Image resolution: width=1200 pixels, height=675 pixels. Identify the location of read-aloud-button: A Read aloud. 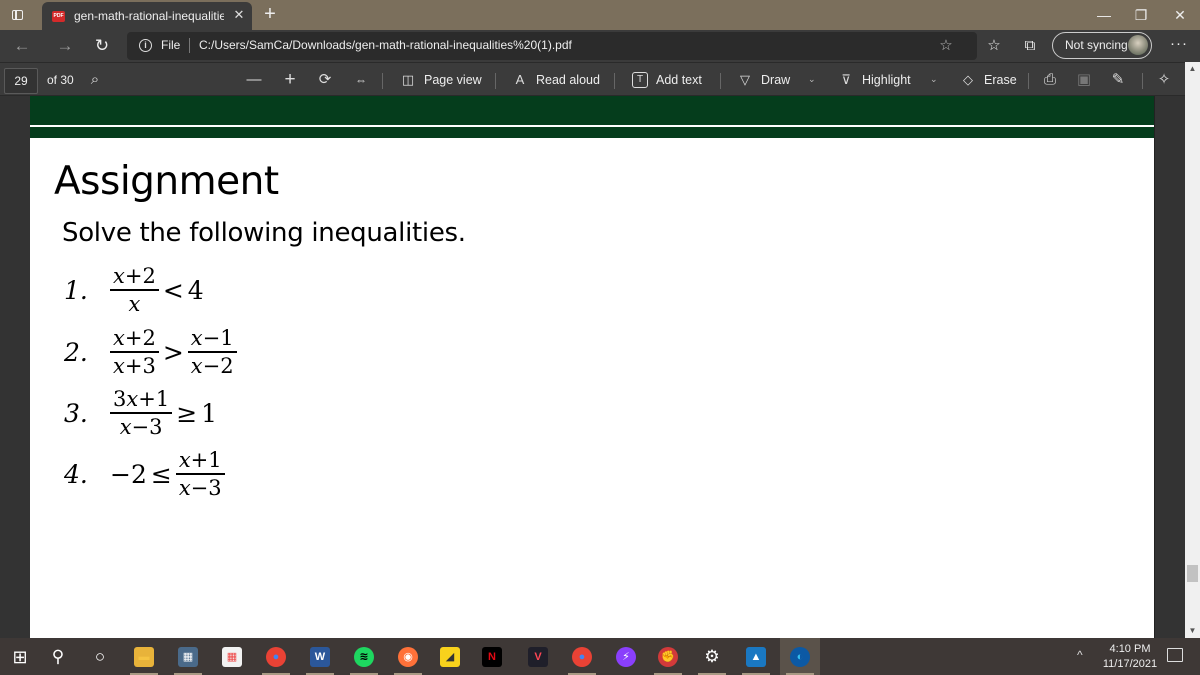
(556, 80).